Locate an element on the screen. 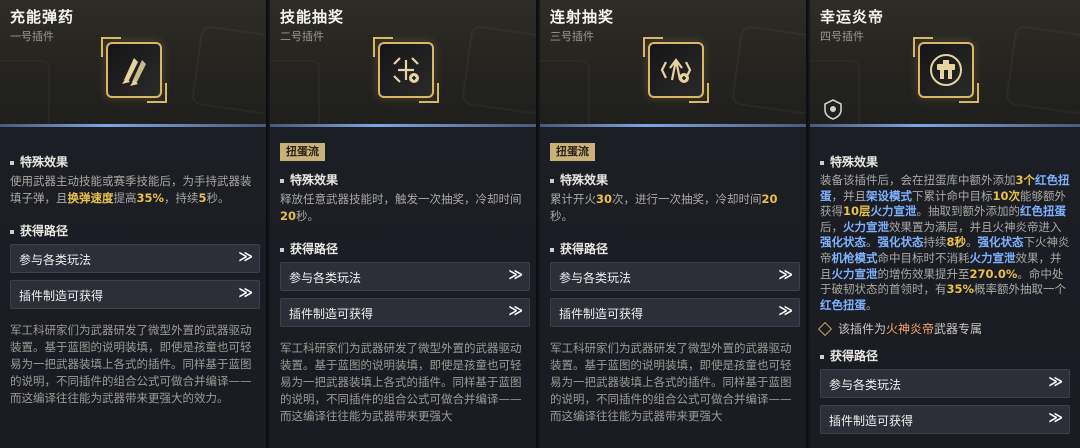 The image size is (1080, 448). effect-text: 概率额外抽取一个 is located at coordinates (1020, 289).